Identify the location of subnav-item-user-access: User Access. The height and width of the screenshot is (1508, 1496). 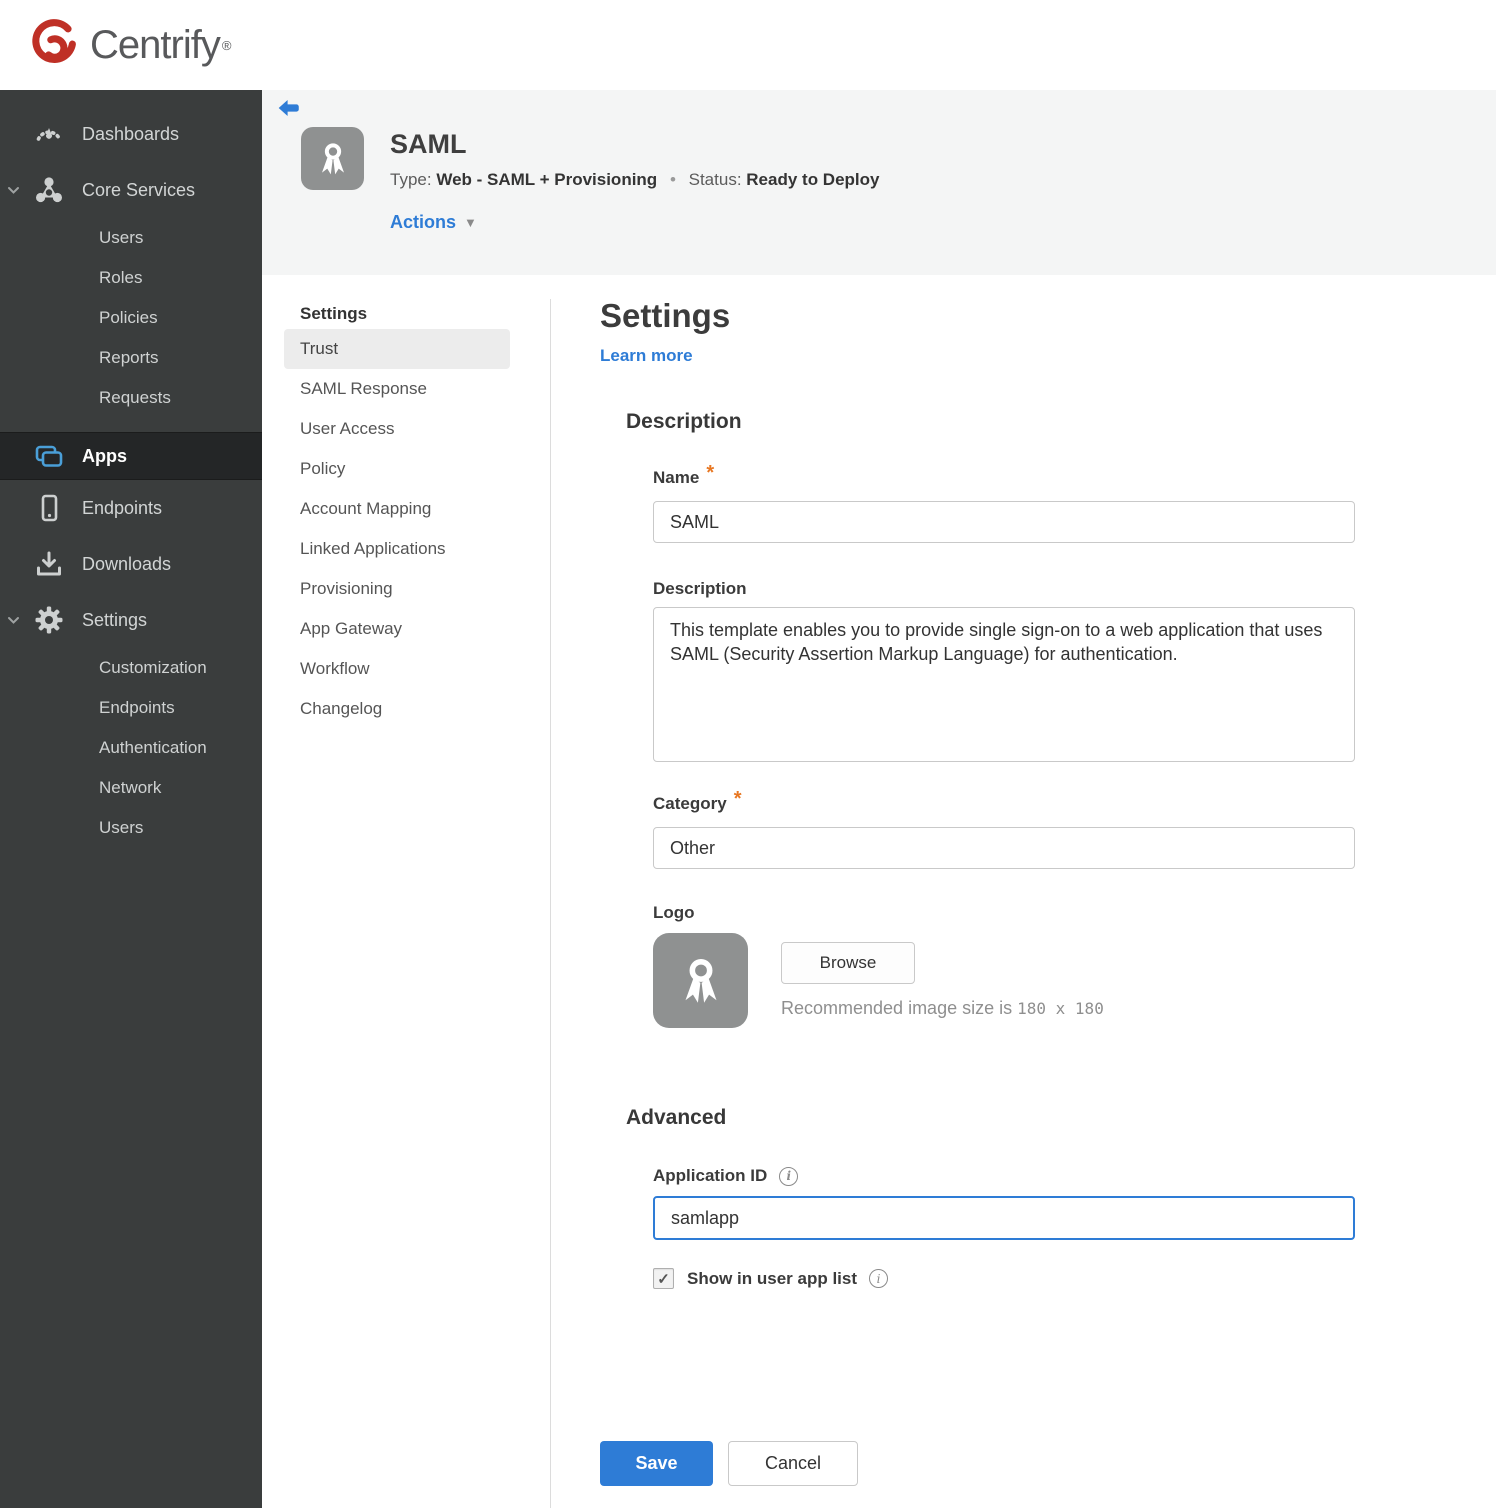
(397, 429).